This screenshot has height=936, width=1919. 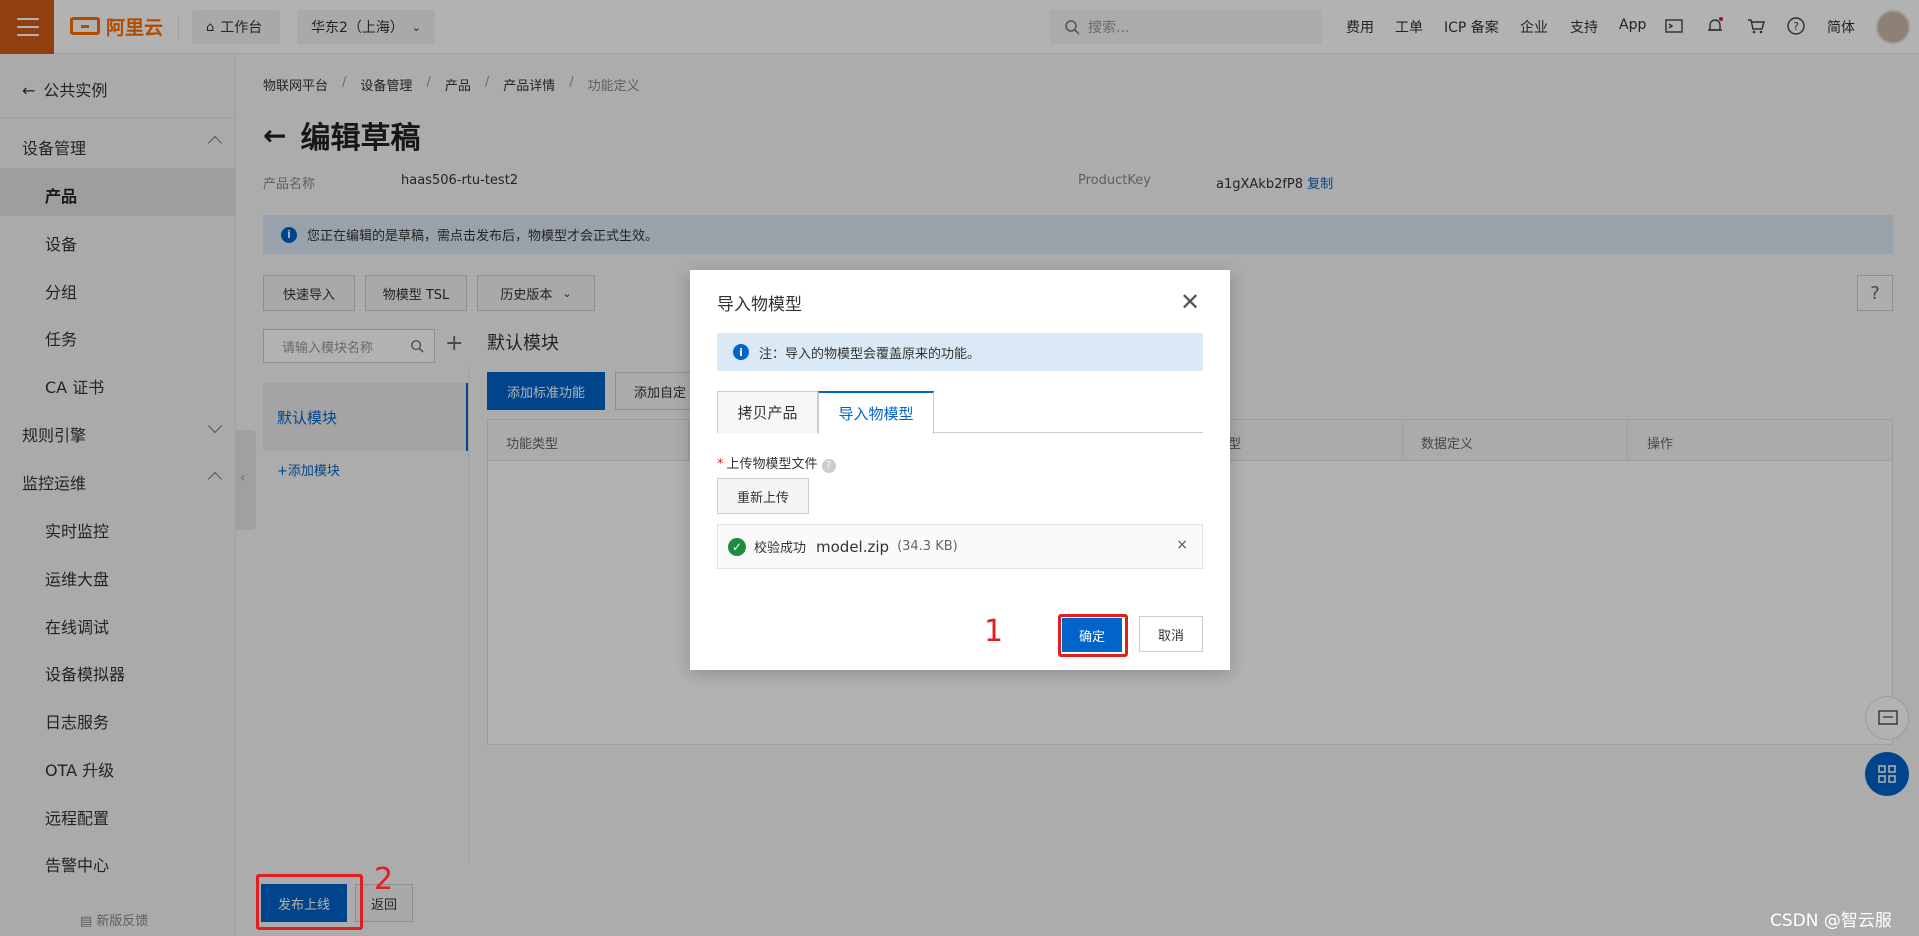 I want to click on question-icon: ?, so click(x=828, y=465).